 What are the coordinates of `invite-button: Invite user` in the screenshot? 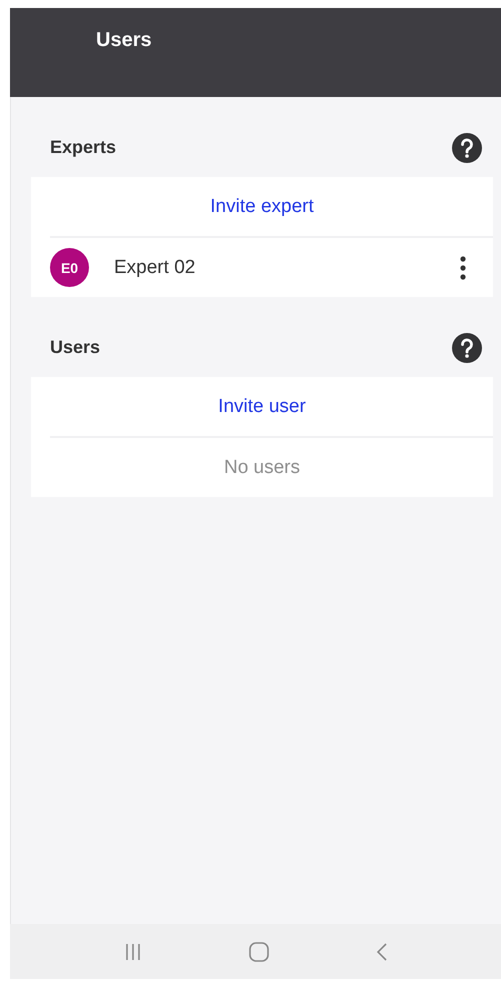 It's located at (262, 407).